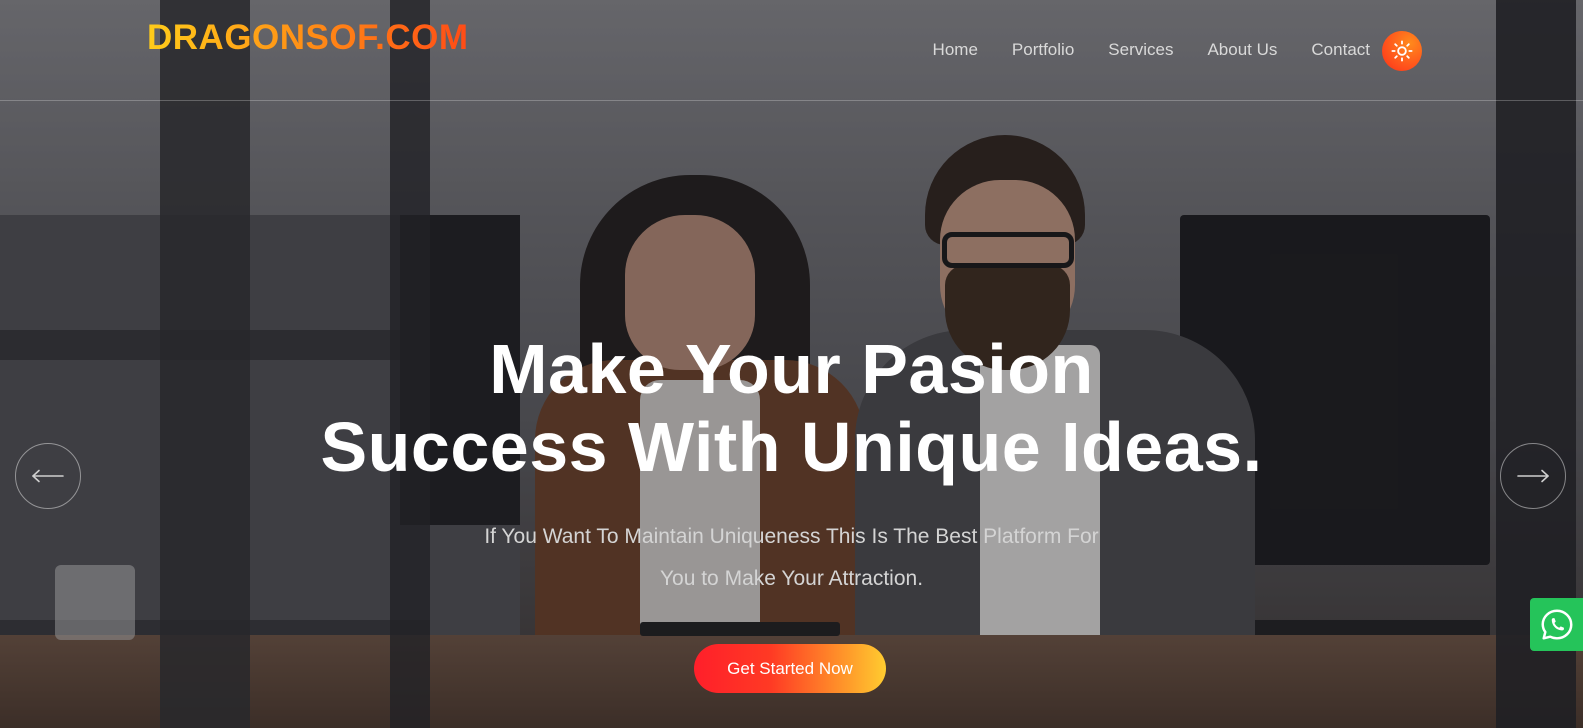  Describe the element at coordinates (791, 369) in the screenshot. I see `hero-headline-line-1: Make Your Pasion` at that location.